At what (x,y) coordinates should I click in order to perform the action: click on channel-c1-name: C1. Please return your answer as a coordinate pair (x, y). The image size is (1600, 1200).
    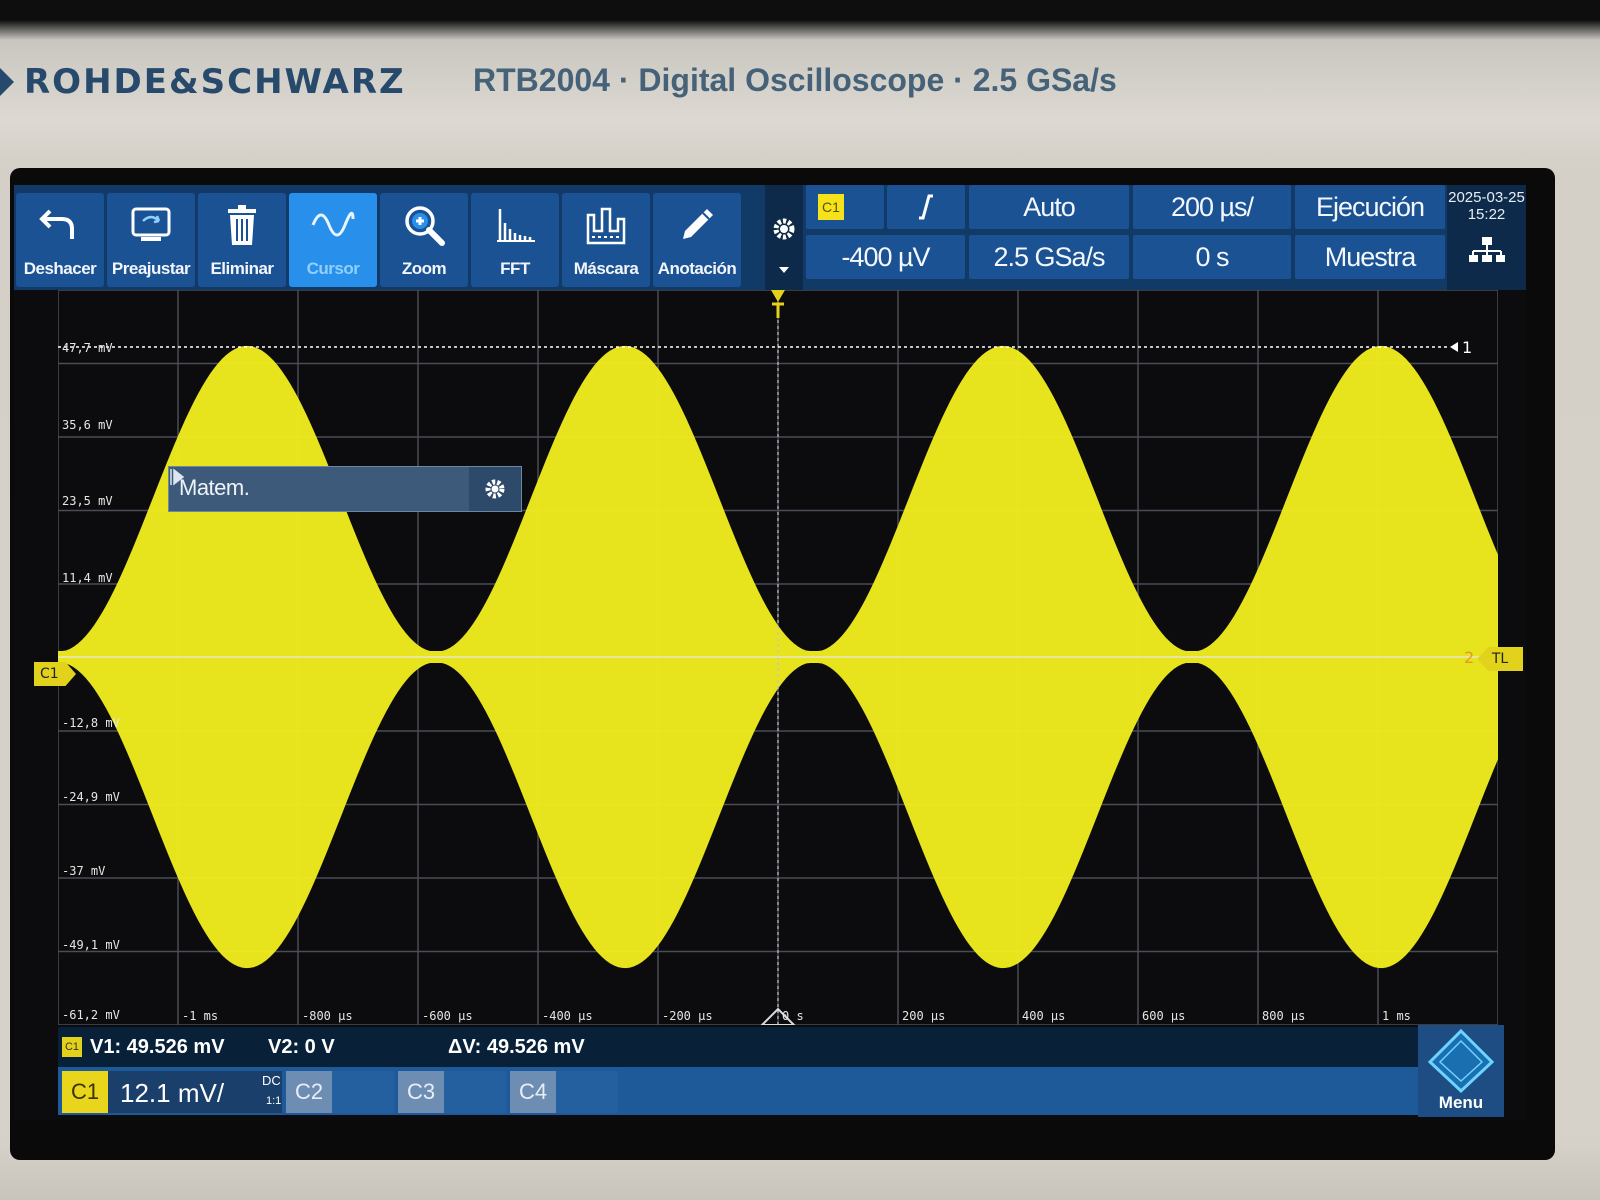
    Looking at the image, I should click on (85, 1092).